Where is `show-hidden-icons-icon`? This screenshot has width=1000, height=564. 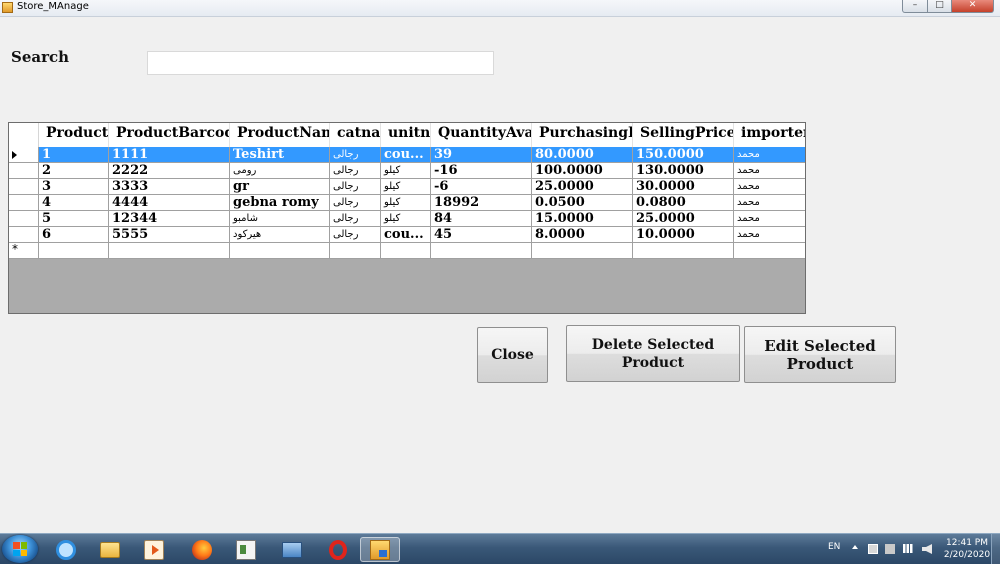 show-hidden-icons-icon is located at coordinates (855, 547).